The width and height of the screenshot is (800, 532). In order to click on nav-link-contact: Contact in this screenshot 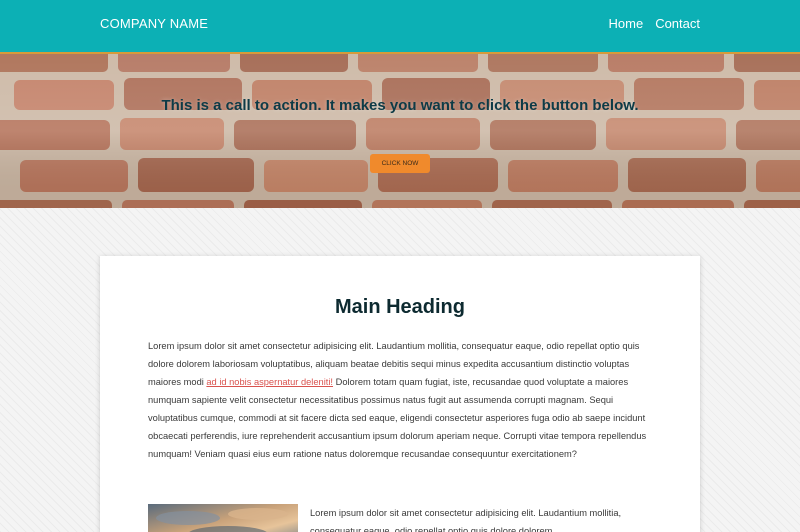, I will do `click(677, 23)`.